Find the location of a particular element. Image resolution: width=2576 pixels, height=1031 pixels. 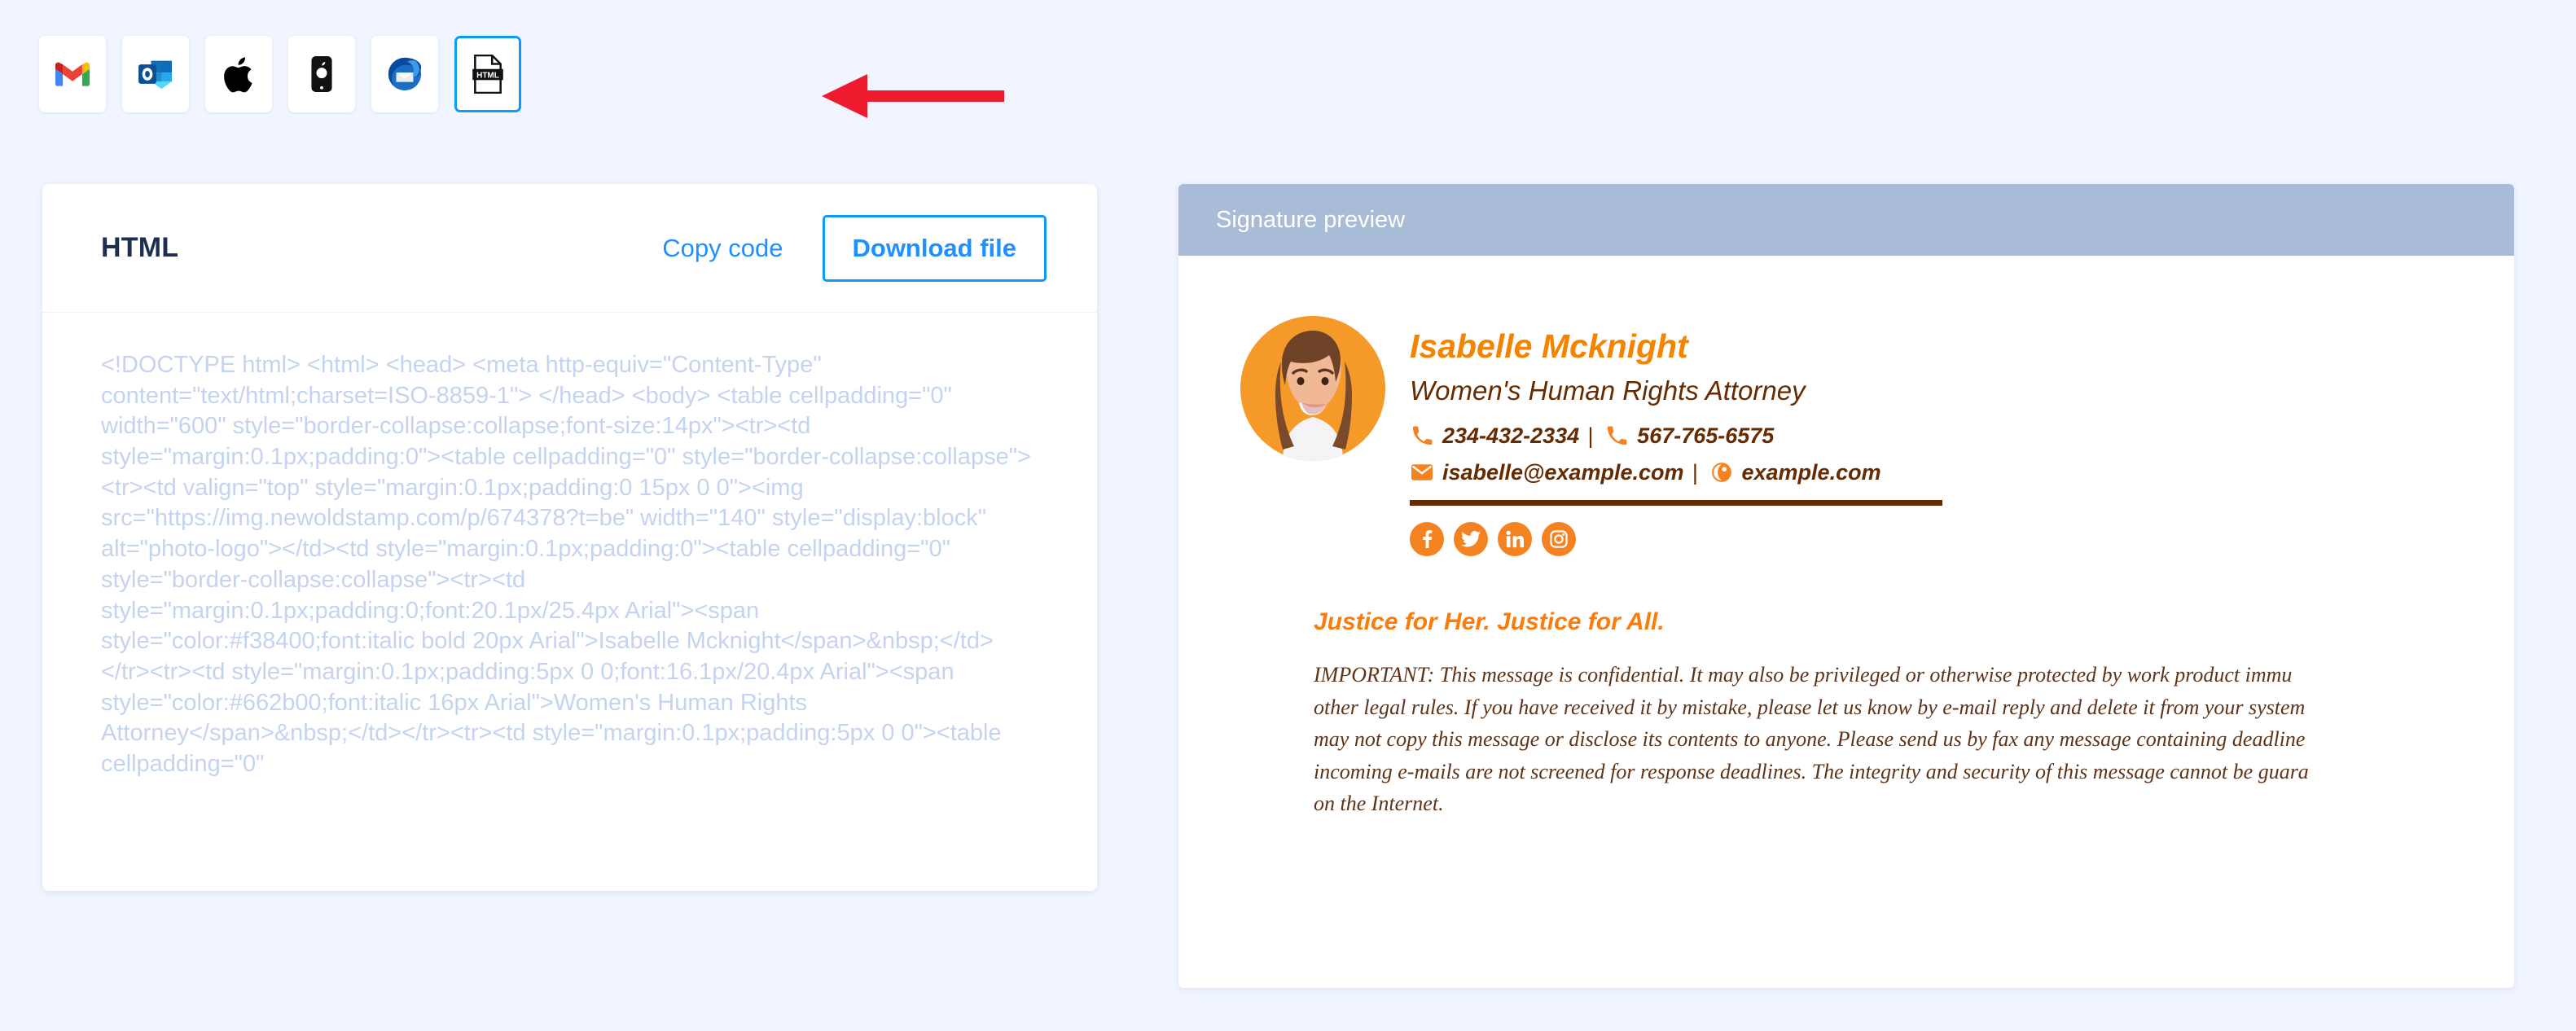

instagram-icon is located at coordinates (1559, 539).